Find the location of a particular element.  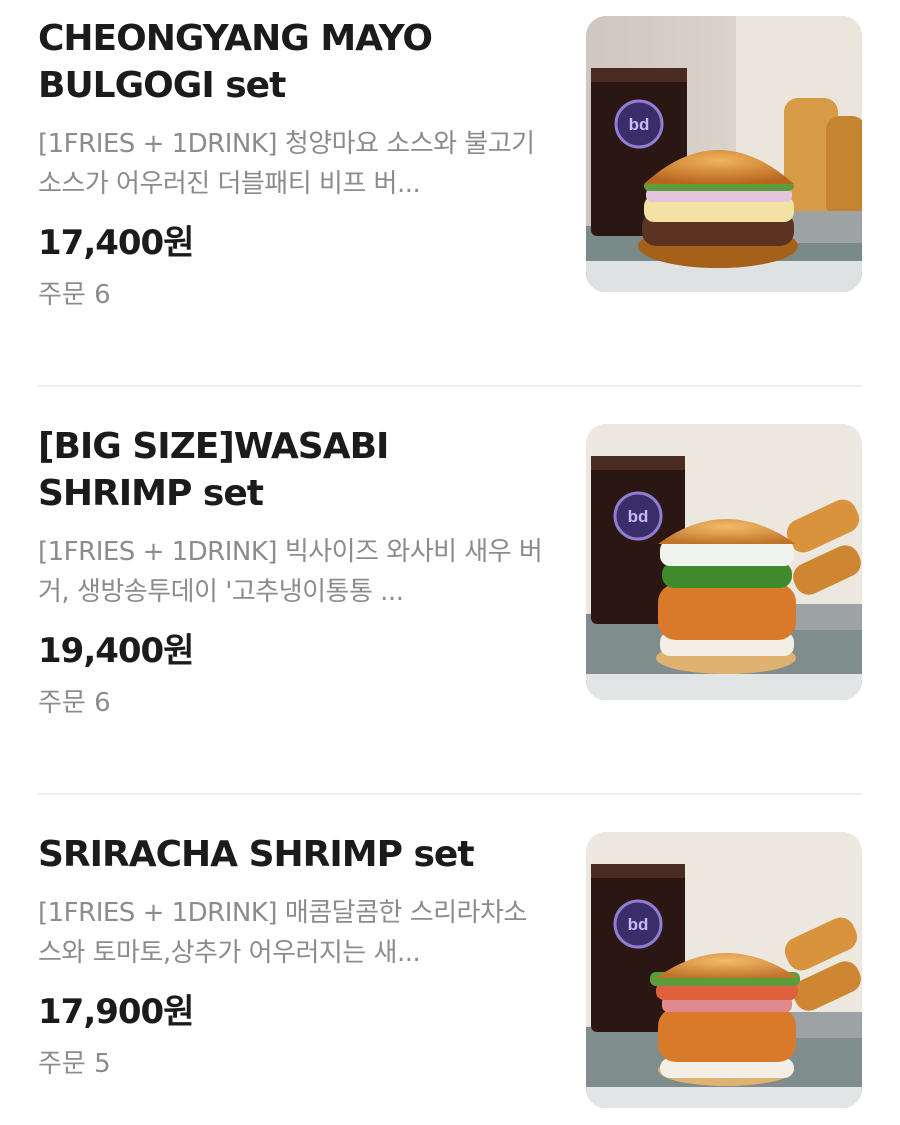

menu-item-name: [BIG SIZE]WASABI SHRIMP set is located at coordinates (293, 471).